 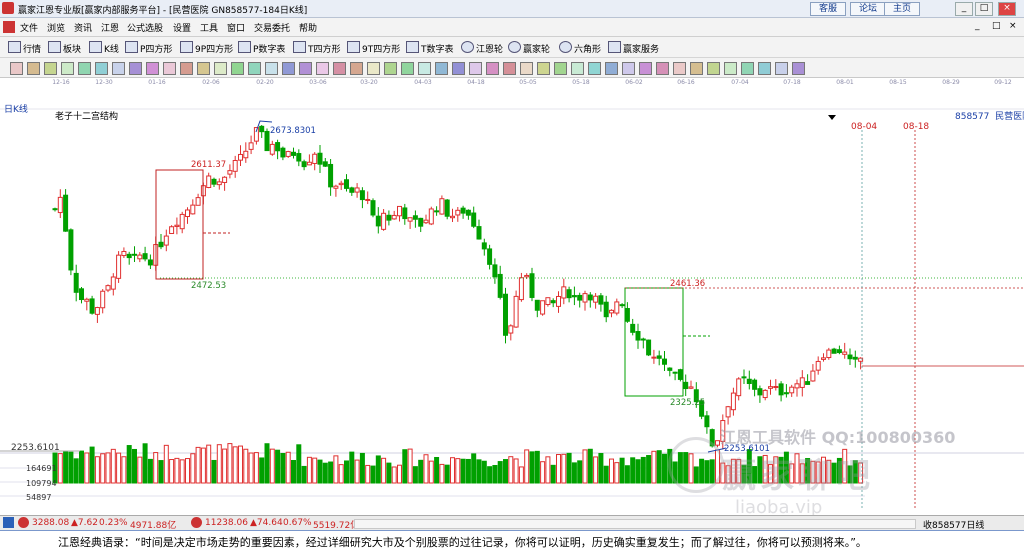 What do you see at coordinates (50, 523) in the screenshot?
I see `index1-value: 3288.08` at bounding box center [50, 523].